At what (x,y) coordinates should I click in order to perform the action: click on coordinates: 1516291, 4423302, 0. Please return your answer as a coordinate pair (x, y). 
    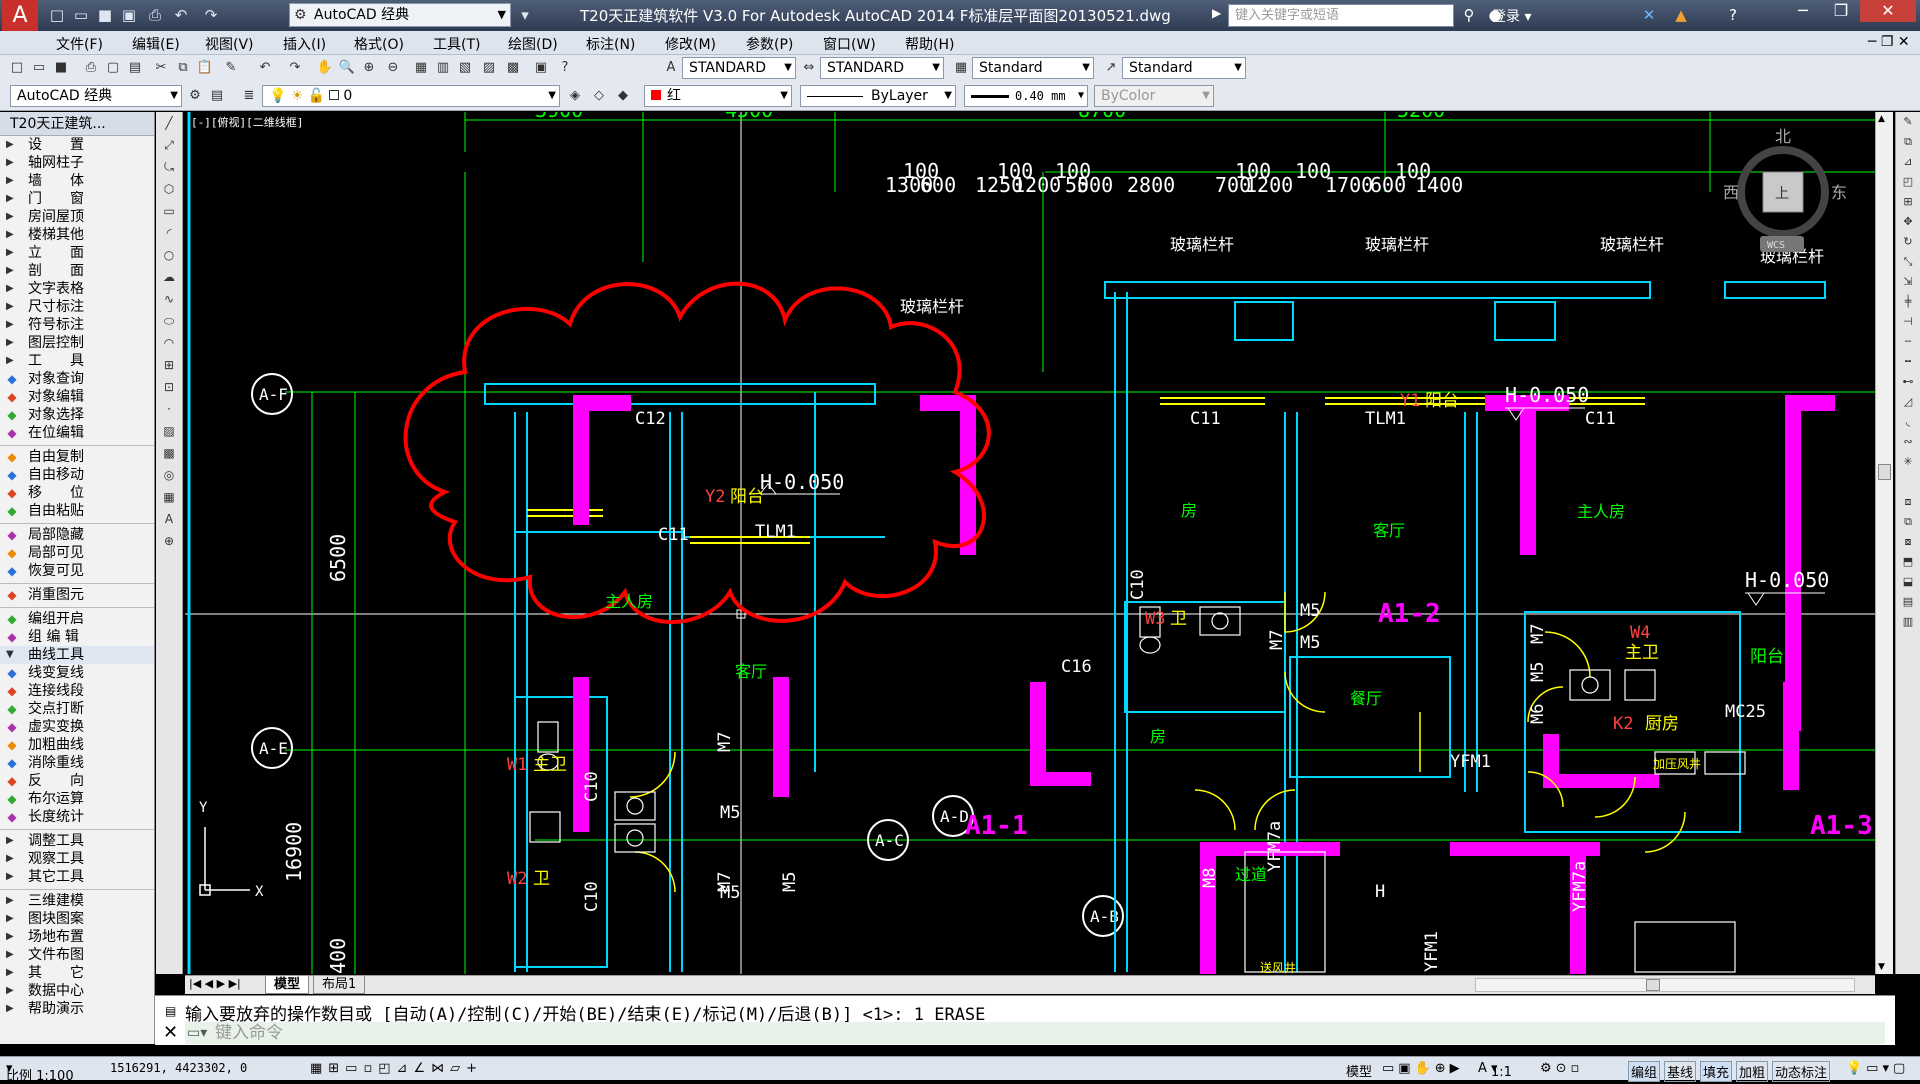
    Looking at the image, I should click on (178, 1068).